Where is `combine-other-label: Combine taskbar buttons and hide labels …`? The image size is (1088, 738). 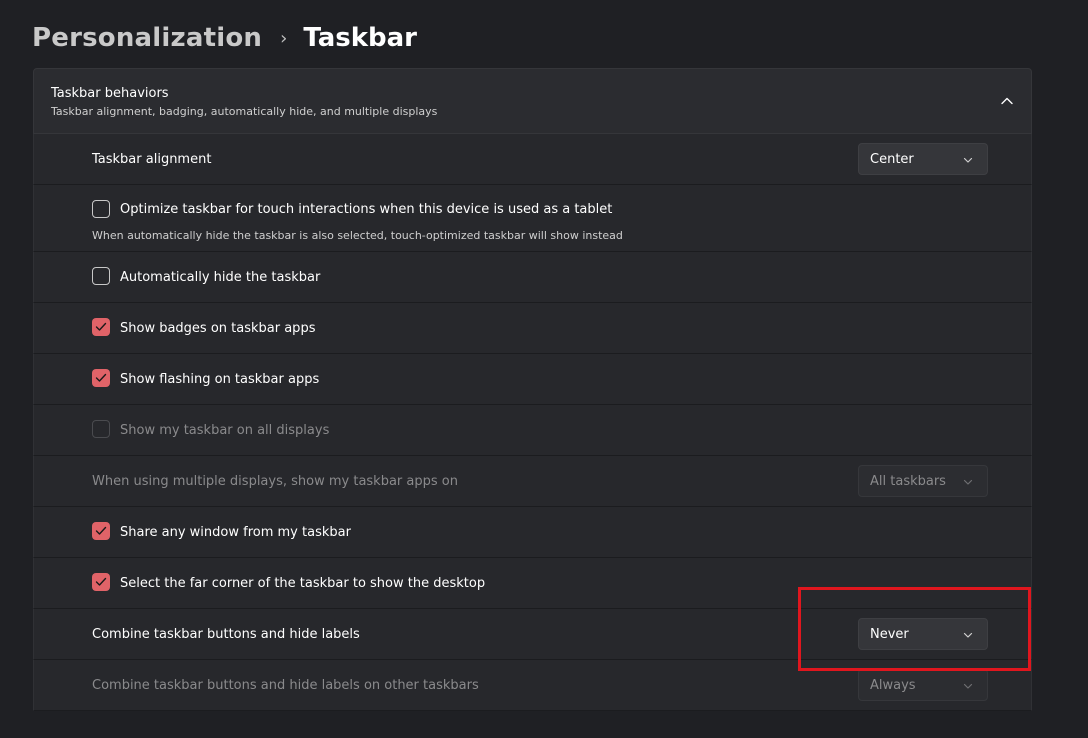 combine-other-label: Combine taskbar buttons and hide labels … is located at coordinates (285, 685).